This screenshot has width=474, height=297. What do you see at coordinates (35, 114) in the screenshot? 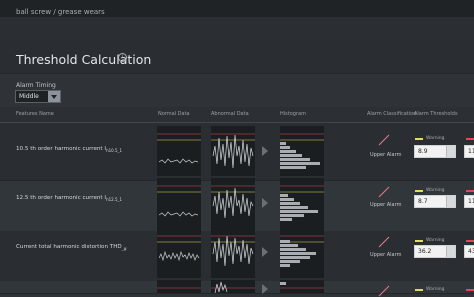
I see `header-features: Features Name` at bounding box center [35, 114].